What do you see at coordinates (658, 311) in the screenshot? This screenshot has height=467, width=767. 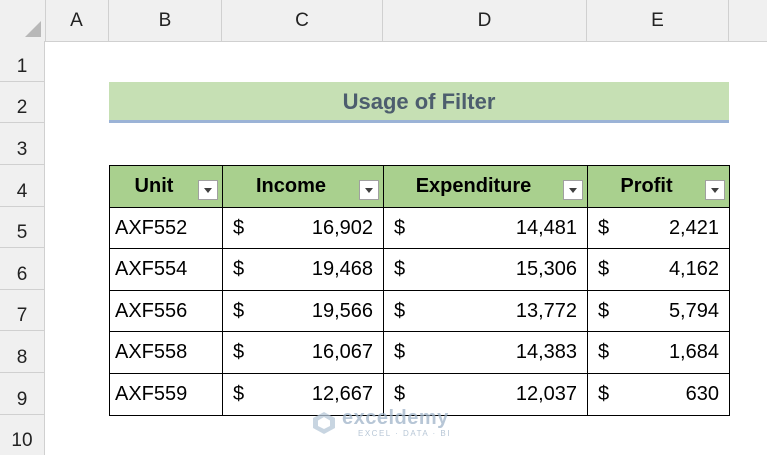 I see `profit-cell: $5,794` at bounding box center [658, 311].